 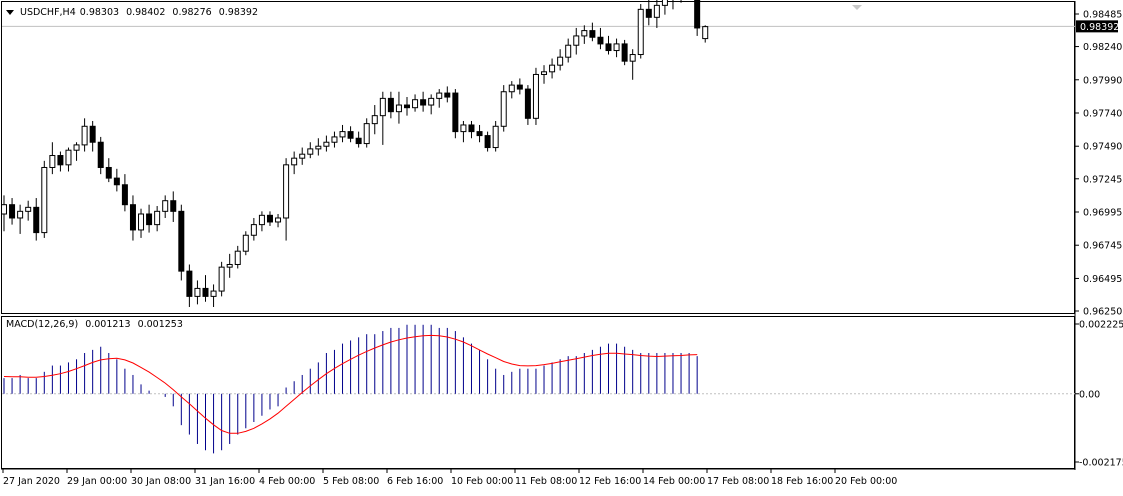 I want to click on time-tick-label: 12 Feb 16:00, so click(x=610, y=481).